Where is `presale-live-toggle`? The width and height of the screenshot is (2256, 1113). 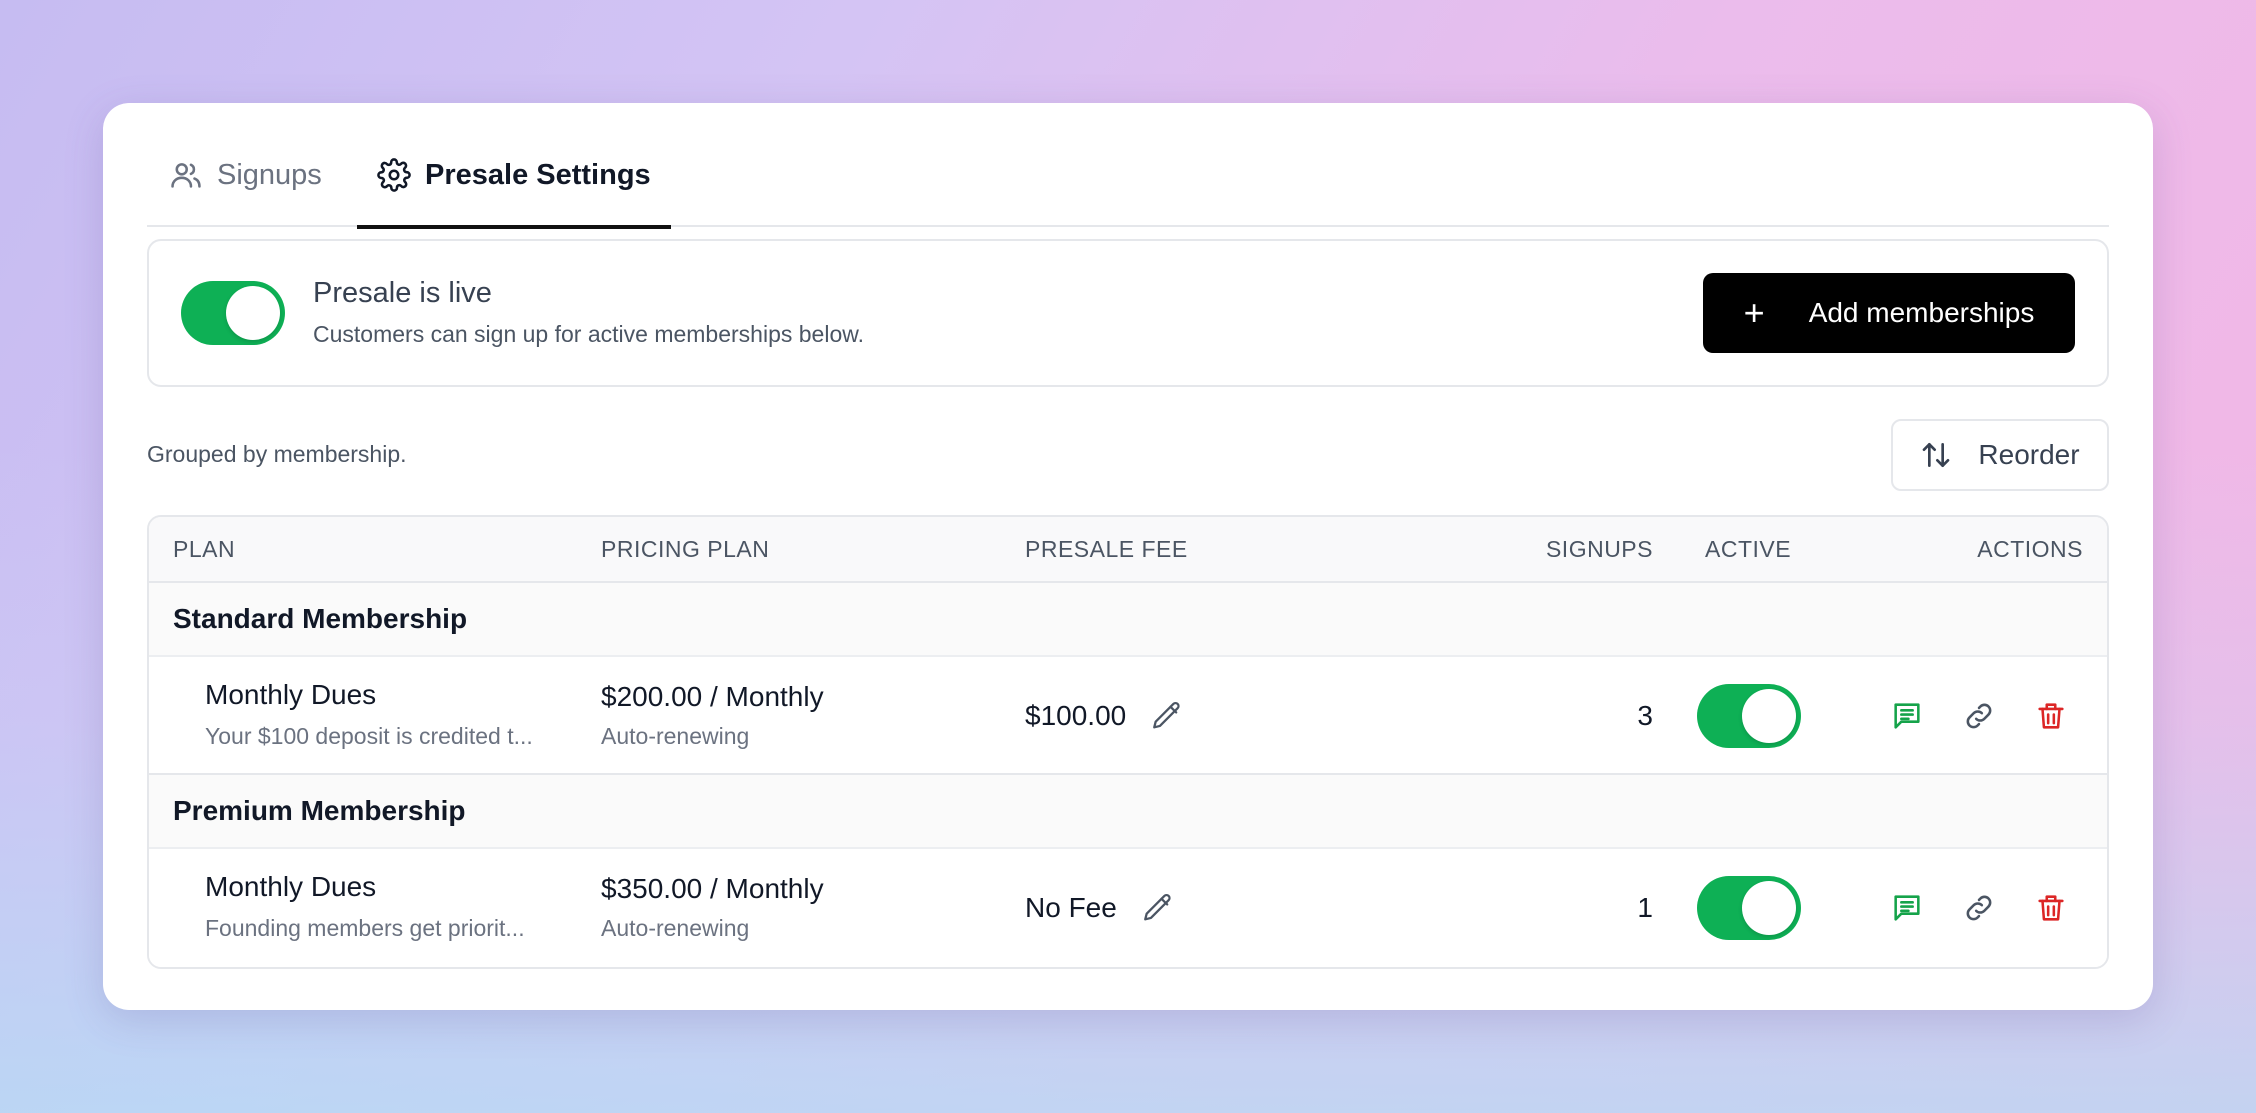
presale-live-toggle is located at coordinates (233, 313).